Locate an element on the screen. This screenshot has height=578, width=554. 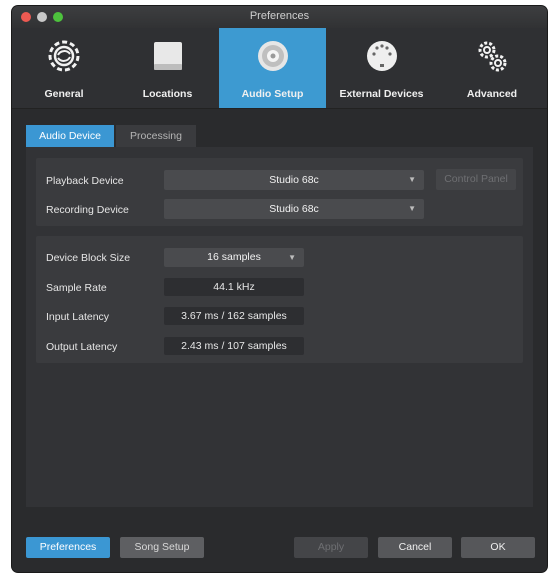
toolbar-label-advanced: Advanced is located at coordinates (492, 94).